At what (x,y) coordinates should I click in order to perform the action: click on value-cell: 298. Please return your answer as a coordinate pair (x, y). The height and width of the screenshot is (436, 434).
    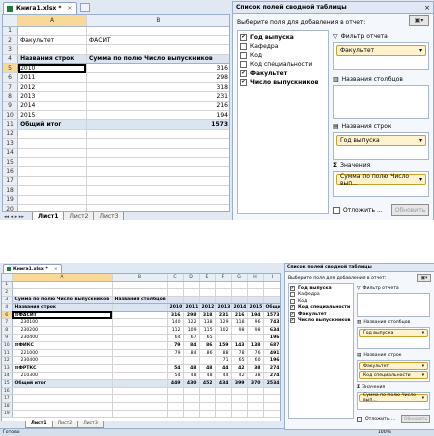
    Looking at the image, I should click on (191, 315).